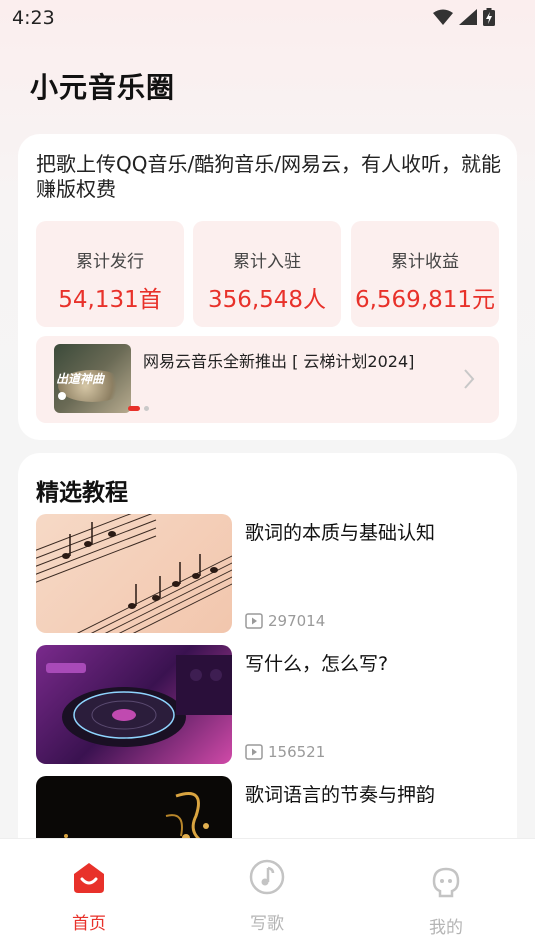  What do you see at coordinates (80, 379) in the screenshot?
I see `banner-image-text: 出道神曲` at bounding box center [80, 379].